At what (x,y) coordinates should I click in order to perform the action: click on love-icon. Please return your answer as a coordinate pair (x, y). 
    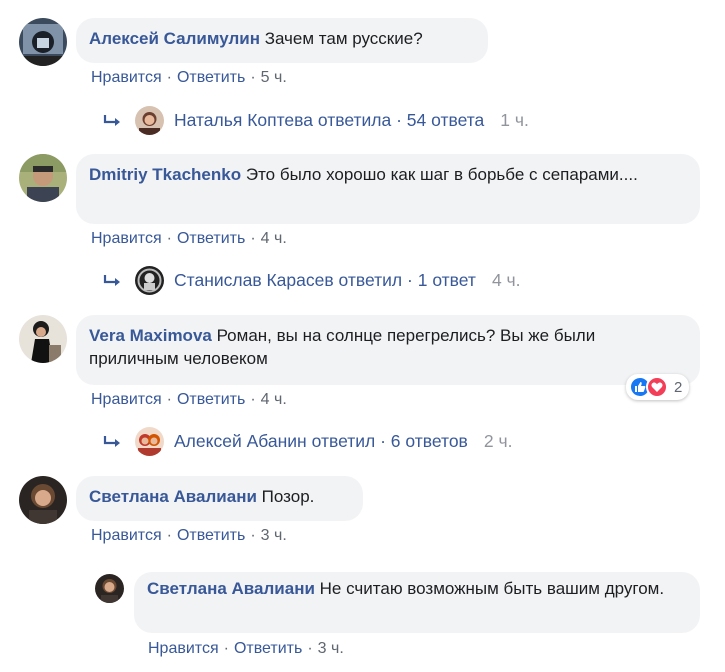
    Looking at the image, I should click on (657, 387).